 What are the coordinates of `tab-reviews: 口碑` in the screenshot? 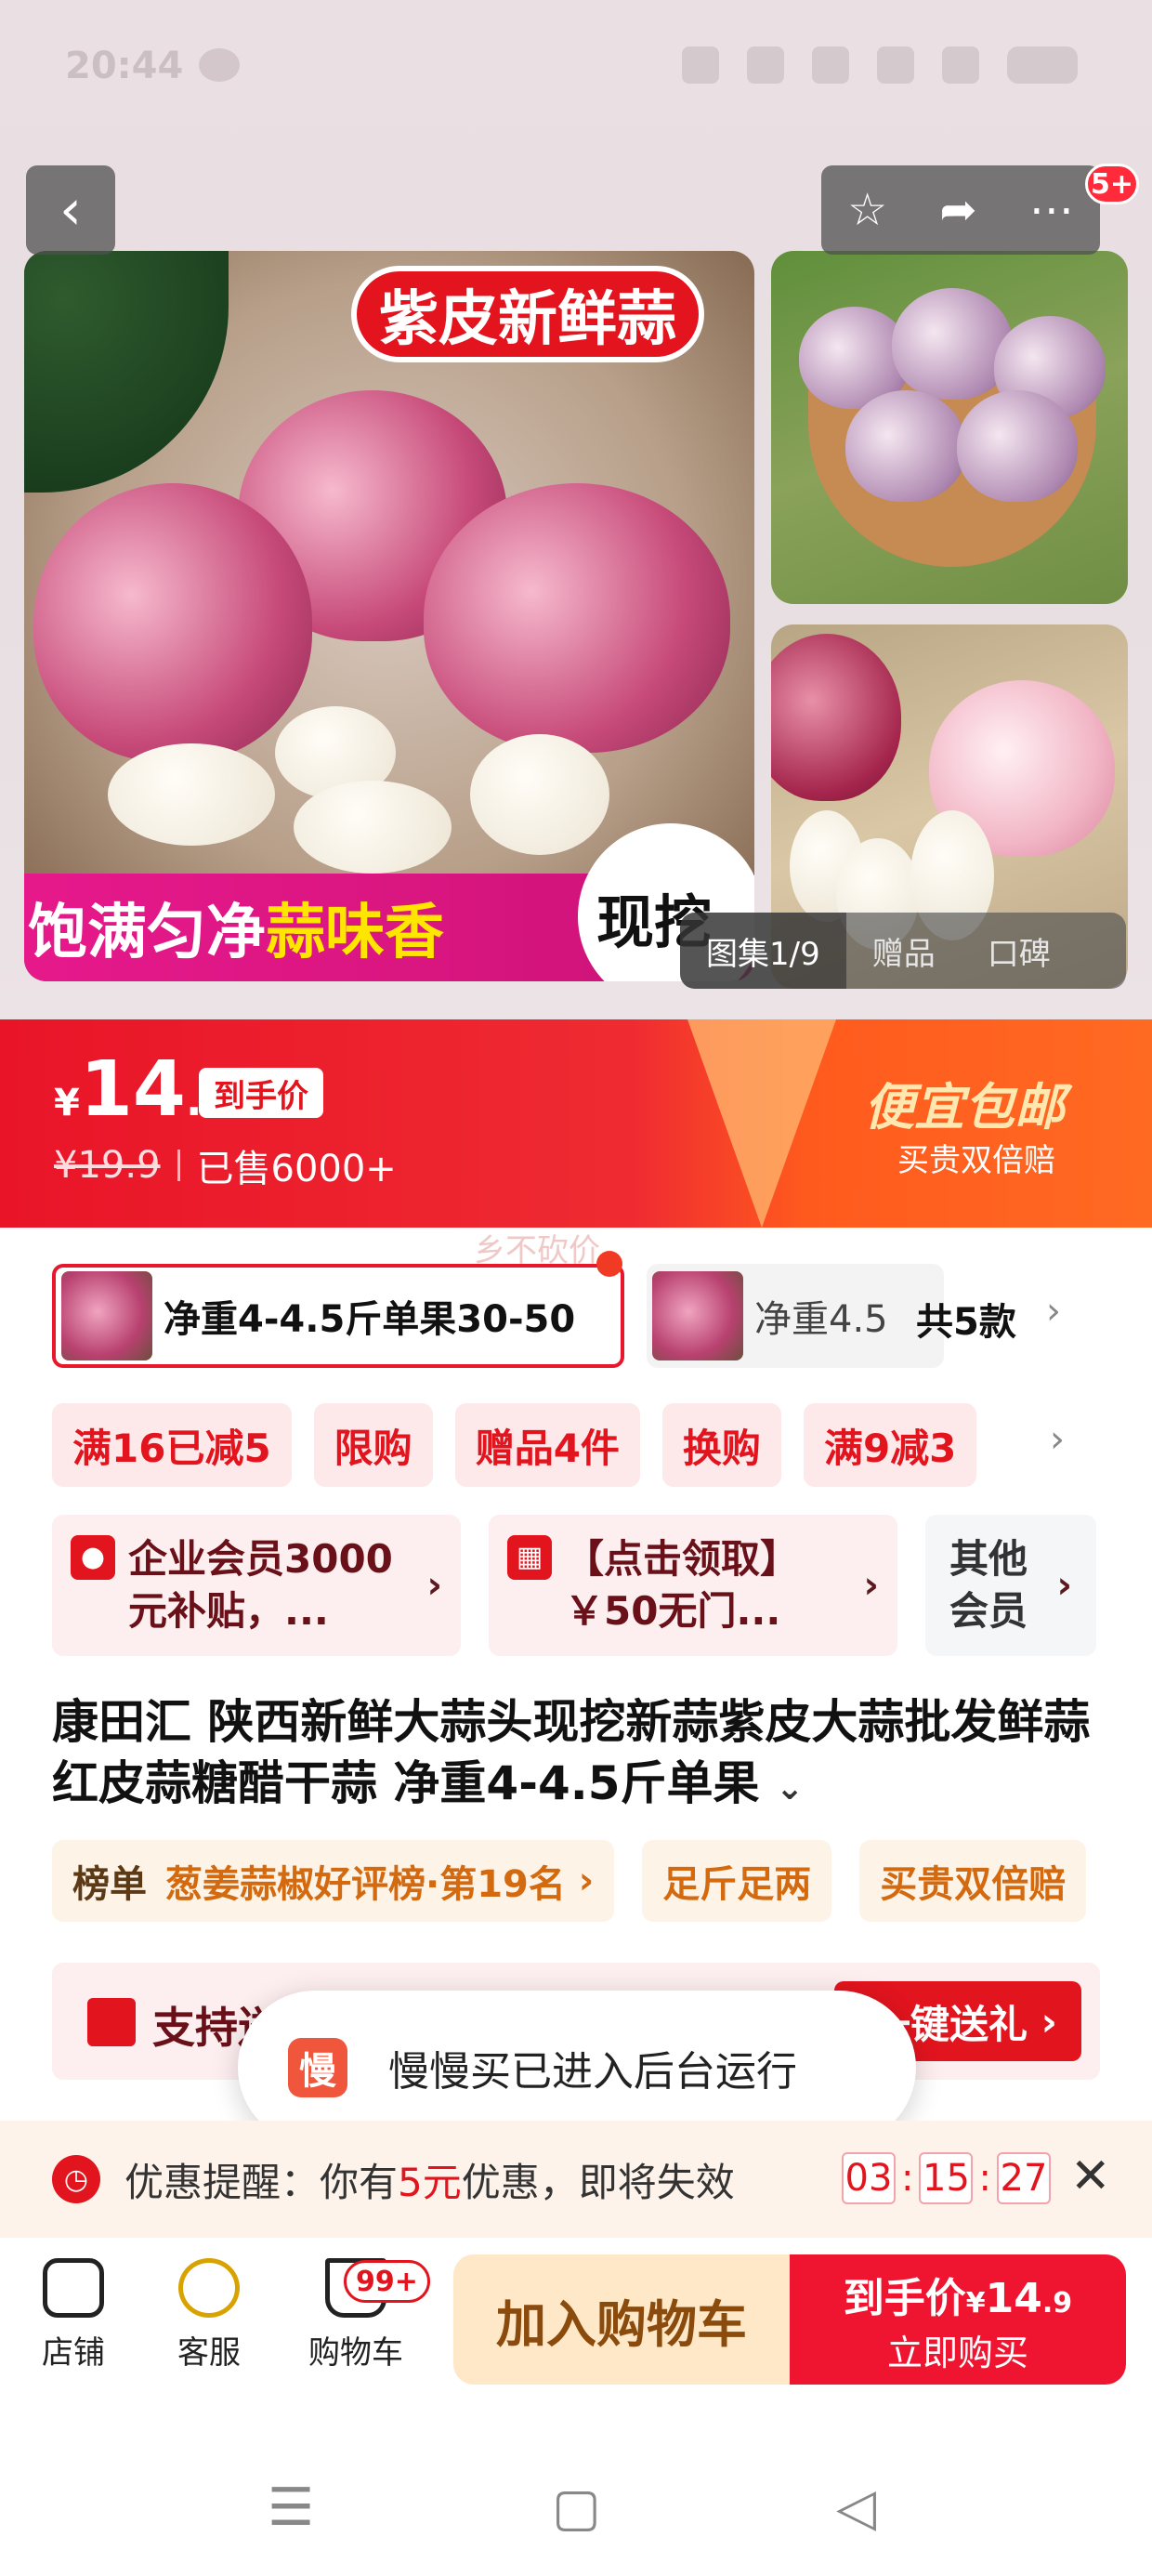 It's located at (1019, 951).